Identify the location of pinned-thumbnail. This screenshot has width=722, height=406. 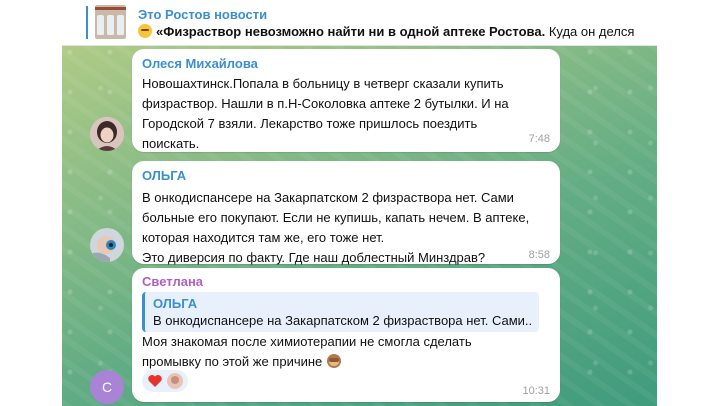
(110, 22).